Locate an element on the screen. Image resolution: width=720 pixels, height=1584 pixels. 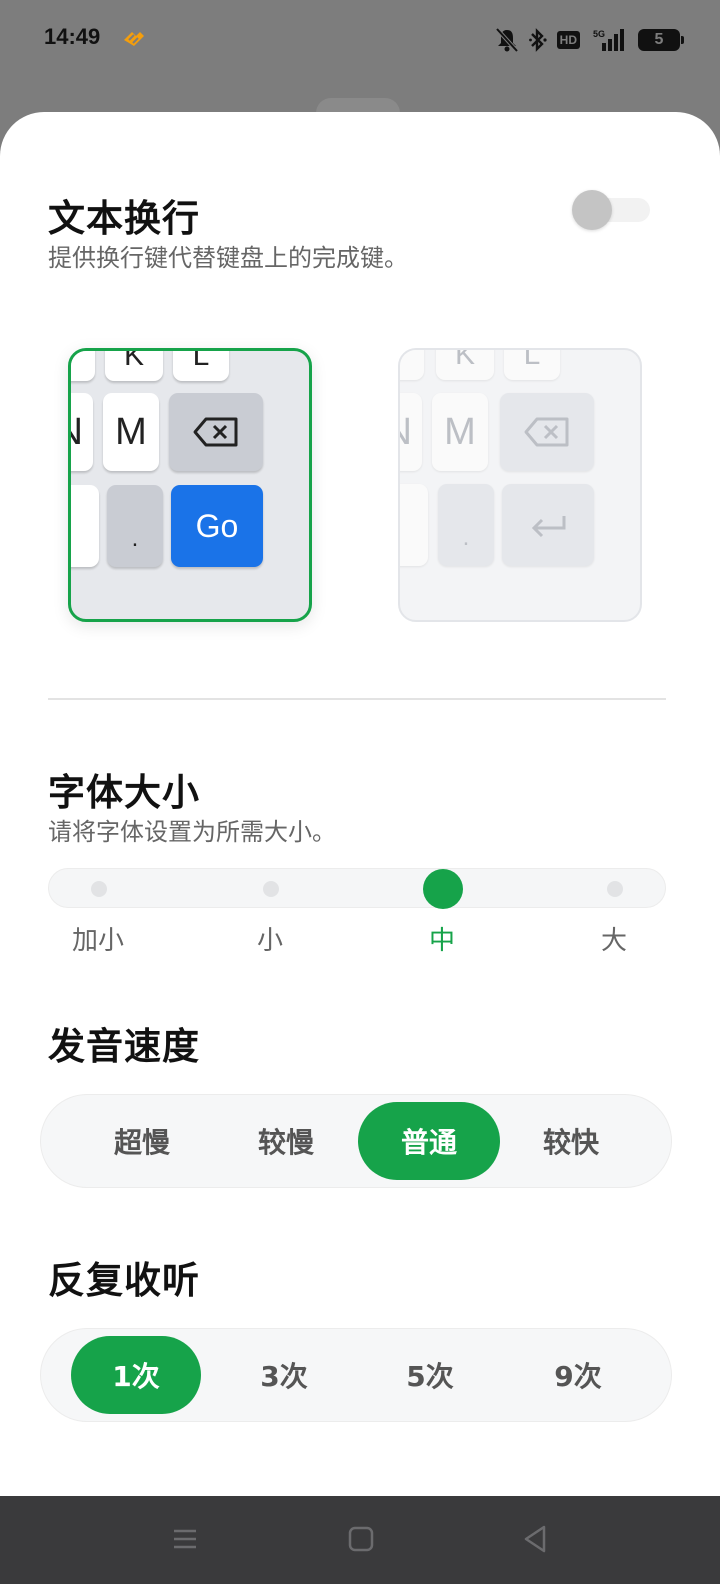
font-size-stop-small is located at coordinates (271, 889).